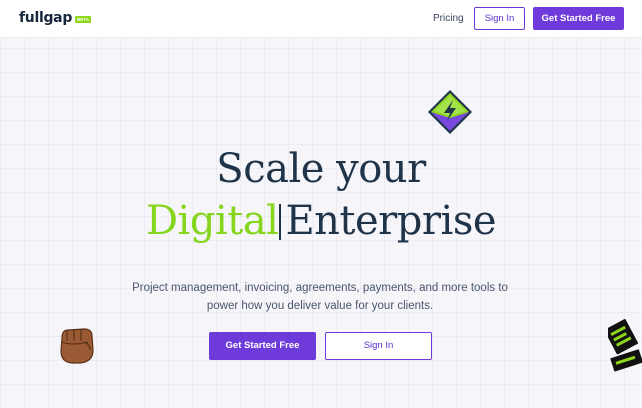  What do you see at coordinates (321, 169) in the screenshot?
I see `hero-heading-line1: Scale your` at bounding box center [321, 169].